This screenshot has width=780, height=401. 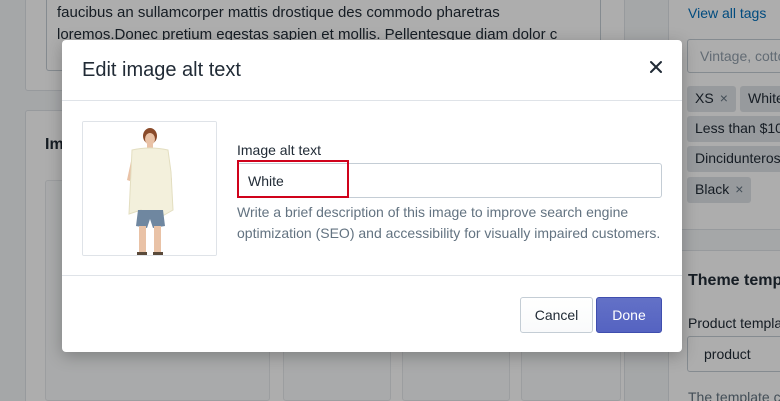 What do you see at coordinates (149, 188) in the screenshot?
I see `product-image-preview` at bounding box center [149, 188].